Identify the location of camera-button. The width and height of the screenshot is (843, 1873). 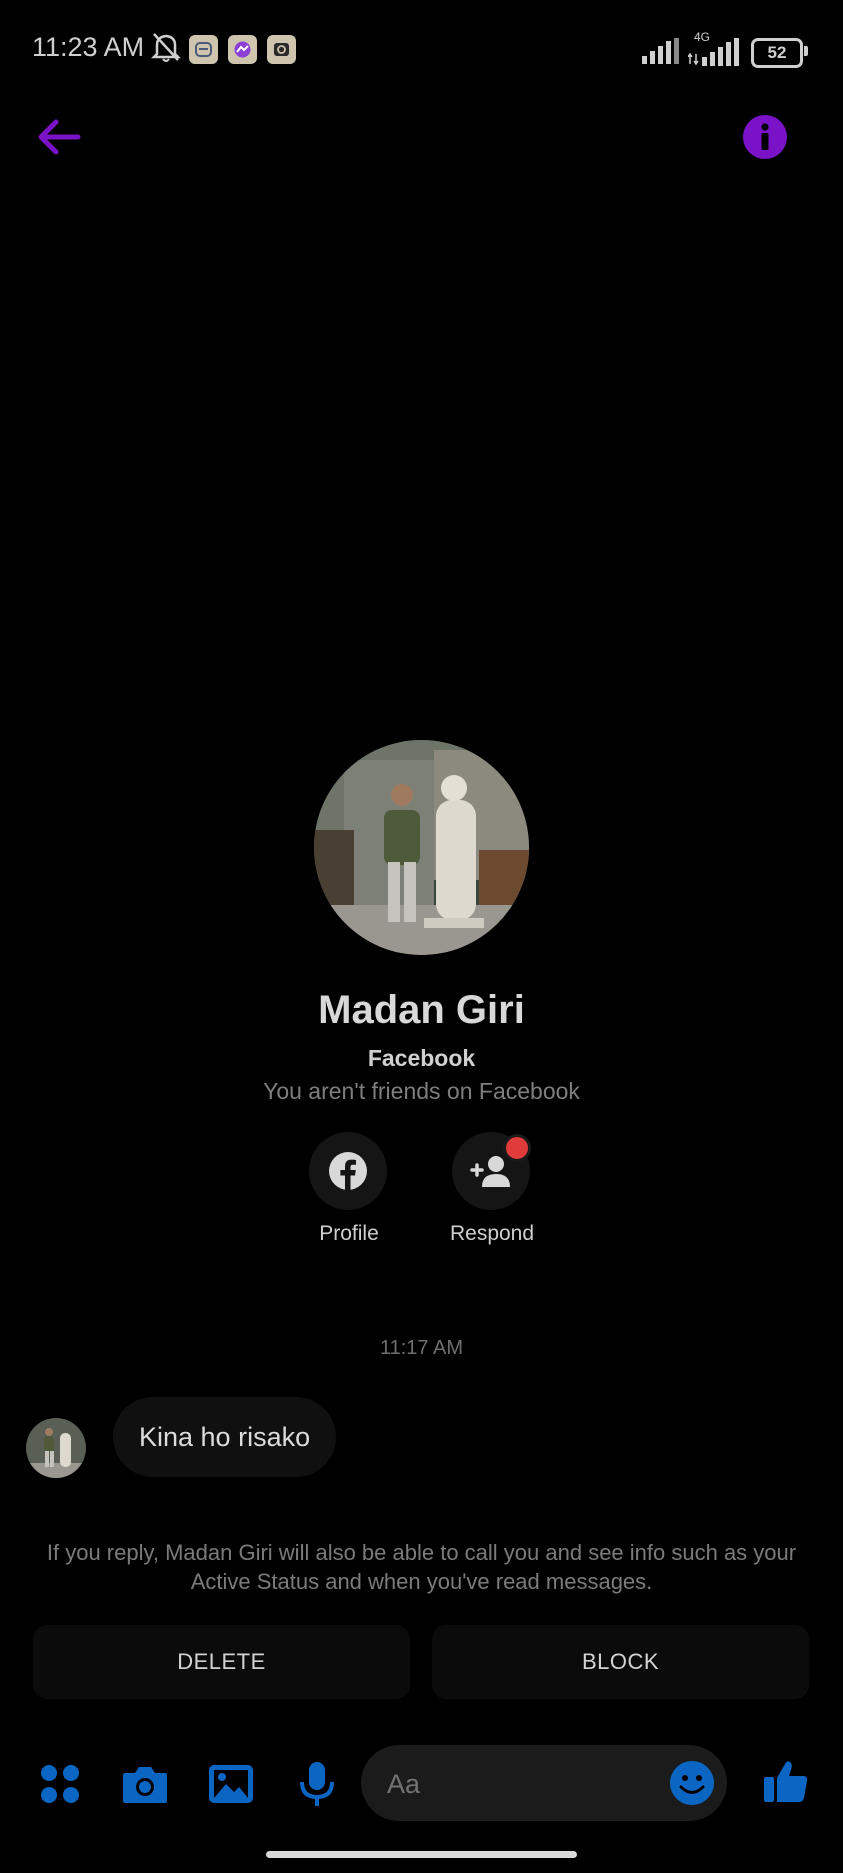
(145, 1784).